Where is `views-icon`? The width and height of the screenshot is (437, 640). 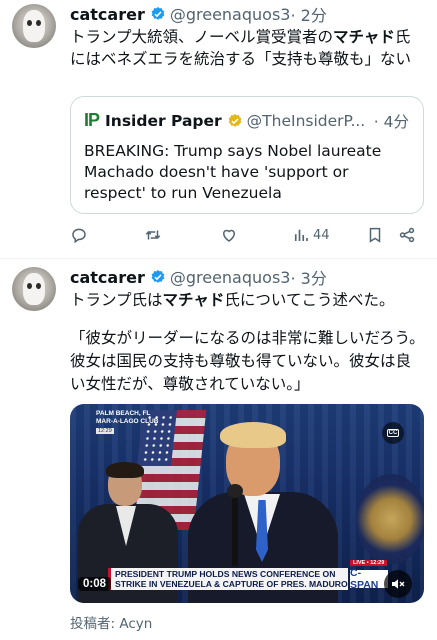 views-icon is located at coordinates (301, 235).